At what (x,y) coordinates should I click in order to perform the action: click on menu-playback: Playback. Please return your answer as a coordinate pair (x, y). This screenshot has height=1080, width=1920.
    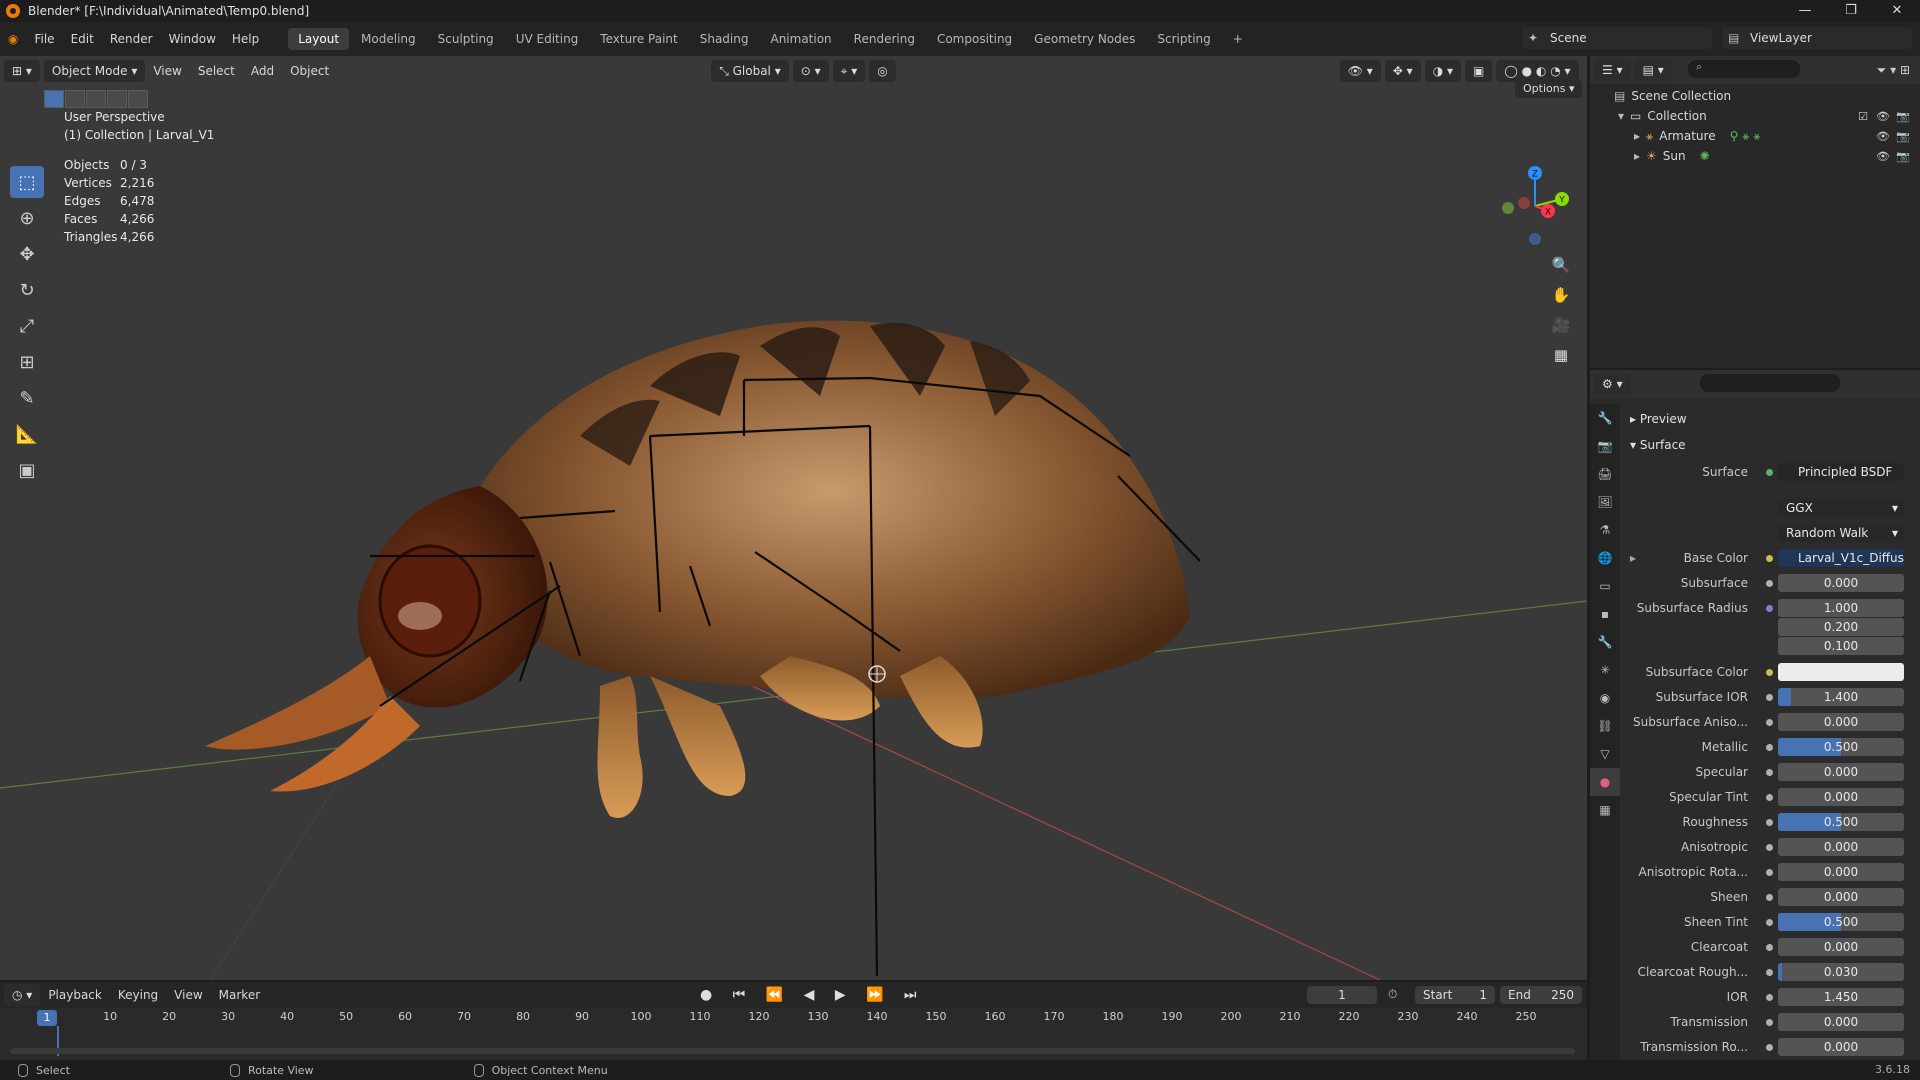
    Looking at the image, I should click on (75, 995).